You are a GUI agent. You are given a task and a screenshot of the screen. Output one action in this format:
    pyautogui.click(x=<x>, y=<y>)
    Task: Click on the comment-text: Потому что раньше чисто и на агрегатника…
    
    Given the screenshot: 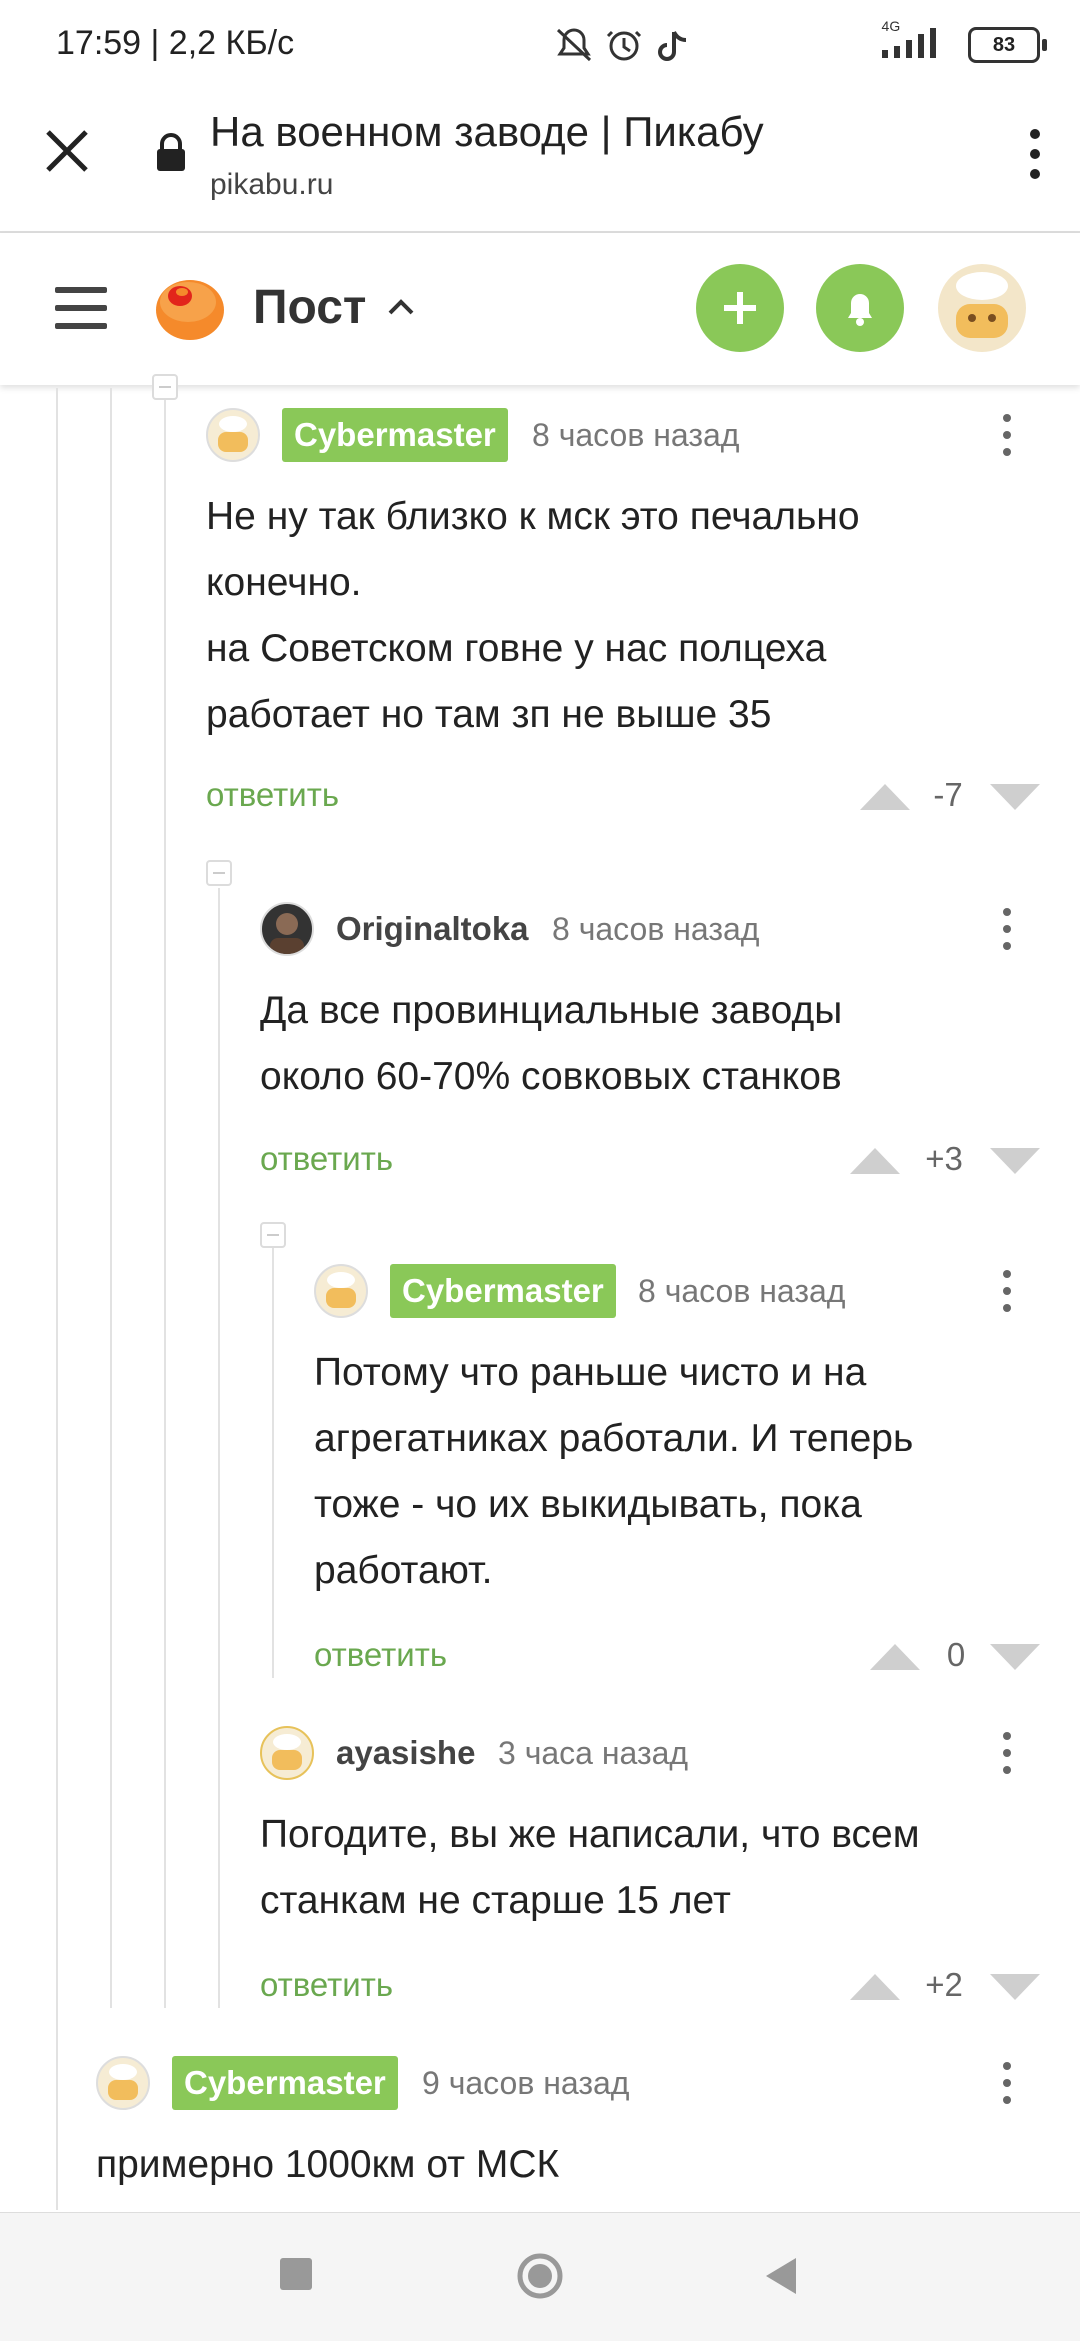 What is the action you would take?
    pyautogui.click(x=674, y=1472)
    